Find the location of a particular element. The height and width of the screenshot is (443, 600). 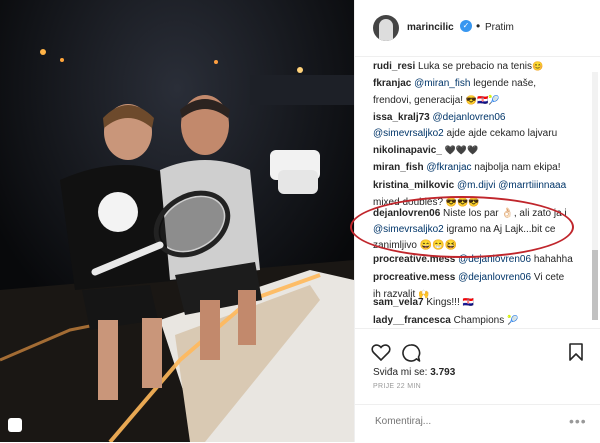

comment-item: lady__francesca Champions 🎾 is located at coordinates (480, 319).